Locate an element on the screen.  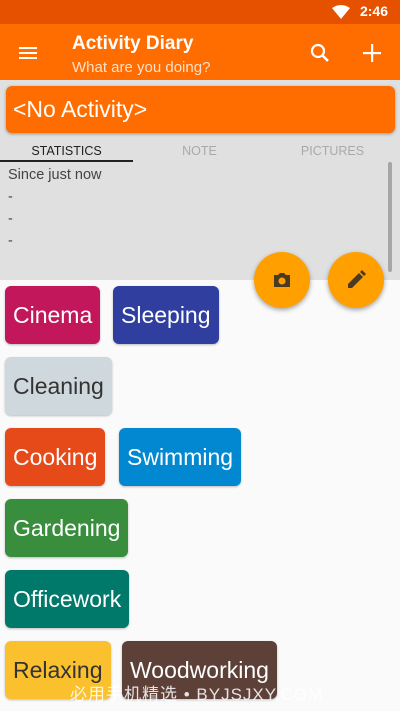
scrollbar is located at coordinates (390, 217).